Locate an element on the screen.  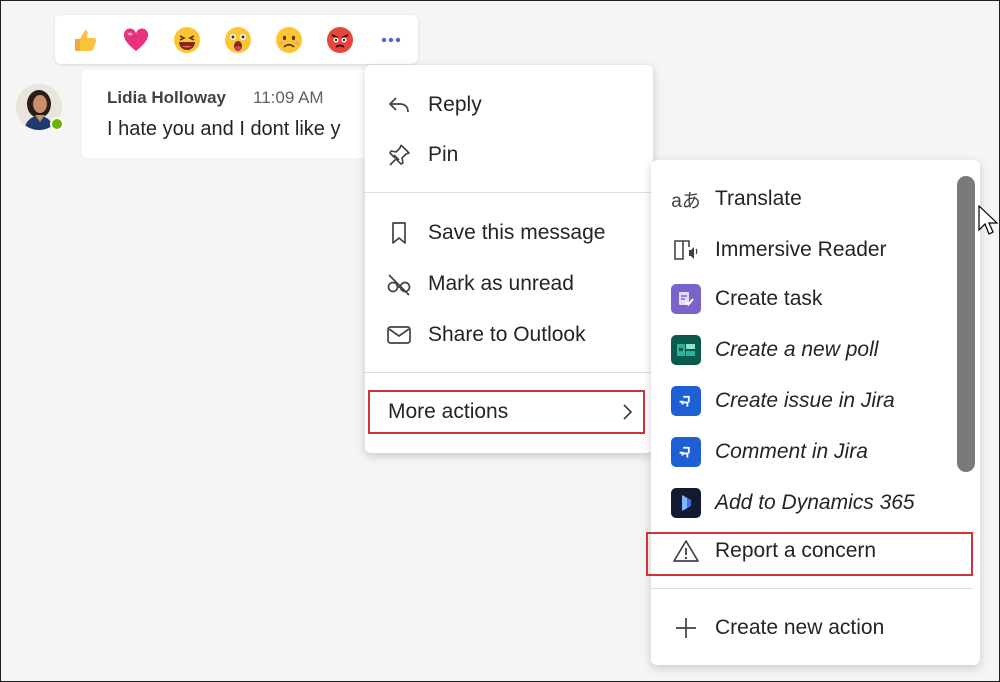
menu-item-label: Share to Outlook is located at coordinates (507, 334).